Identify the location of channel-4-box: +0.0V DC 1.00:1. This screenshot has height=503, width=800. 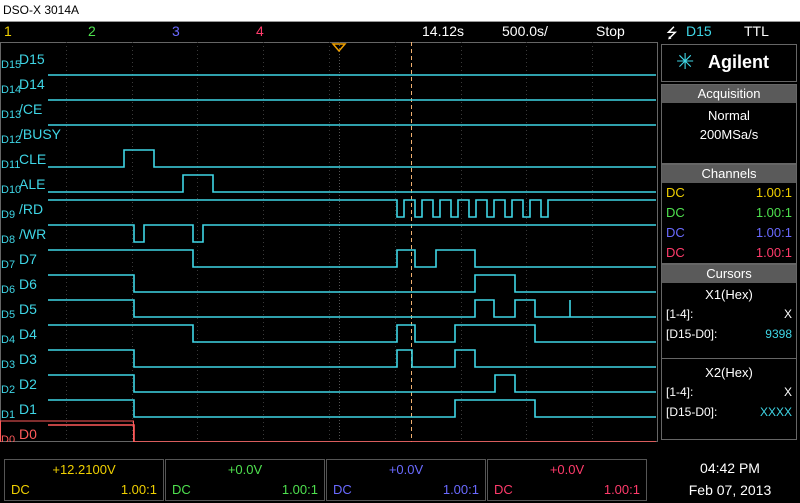
(567, 480).